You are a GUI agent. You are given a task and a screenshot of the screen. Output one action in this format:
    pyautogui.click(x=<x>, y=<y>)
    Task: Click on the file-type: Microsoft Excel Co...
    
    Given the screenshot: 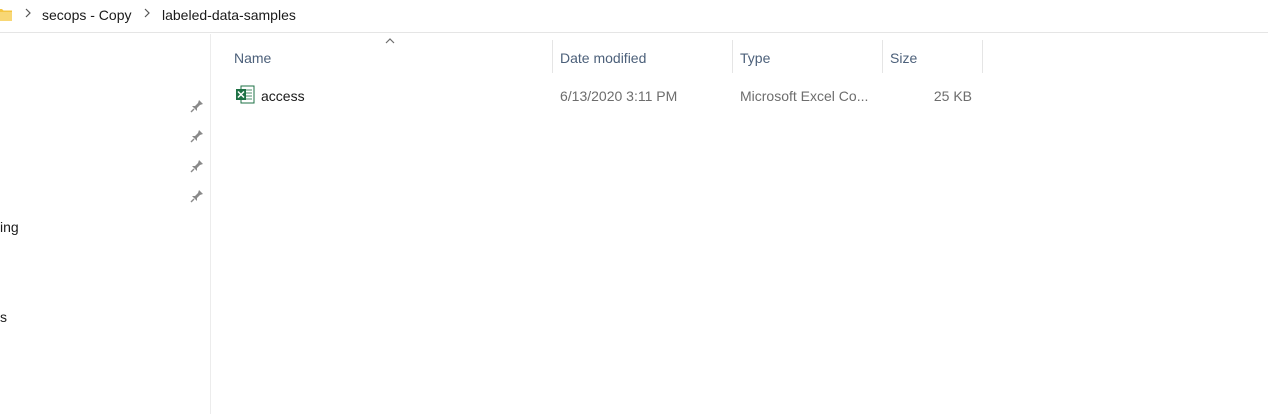 What is the action you would take?
    pyautogui.click(x=804, y=96)
    